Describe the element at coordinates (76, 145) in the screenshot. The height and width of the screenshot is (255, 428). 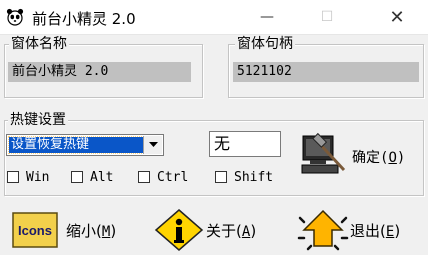
I see `hotkey-action-value: 设置恢复热键` at that location.